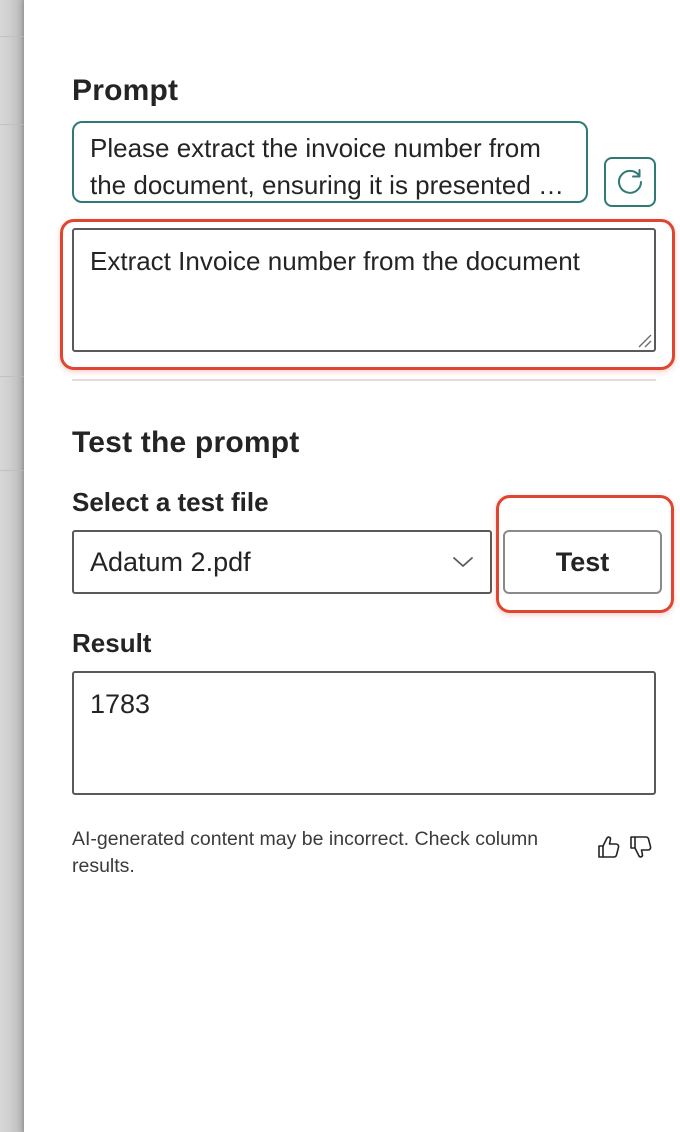 The width and height of the screenshot is (680, 1132). I want to click on selected-file: Adatum 2.pdf, so click(170, 561).